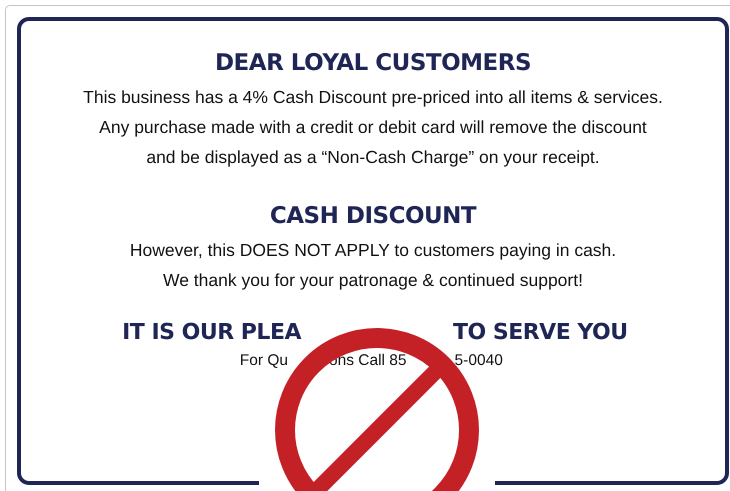 This screenshot has height=491, width=730. What do you see at coordinates (373, 280) in the screenshot?
I see `body-text: We thank you for your patronage & continued support!` at bounding box center [373, 280].